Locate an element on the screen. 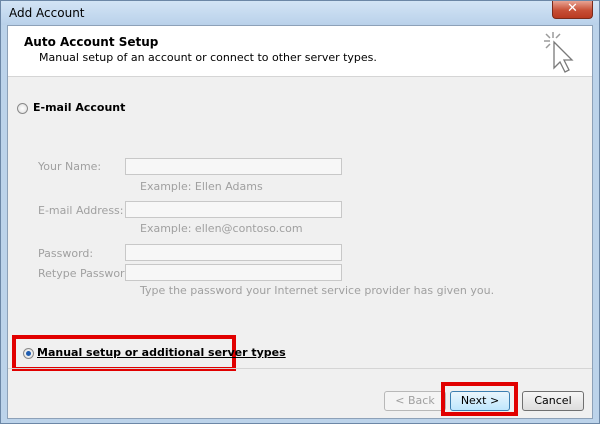  cancel-button: Cancel is located at coordinates (553, 401).